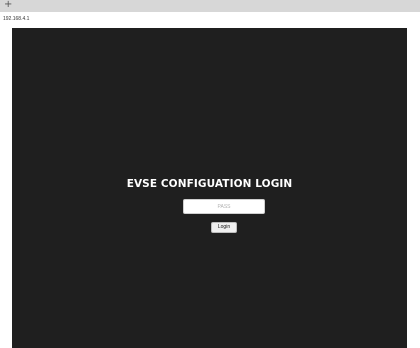 This screenshot has height=348, width=420. What do you see at coordinates (8, 6) in the screenshot?
I see `new-tab-icon: +` at bounding box center [8, 6].